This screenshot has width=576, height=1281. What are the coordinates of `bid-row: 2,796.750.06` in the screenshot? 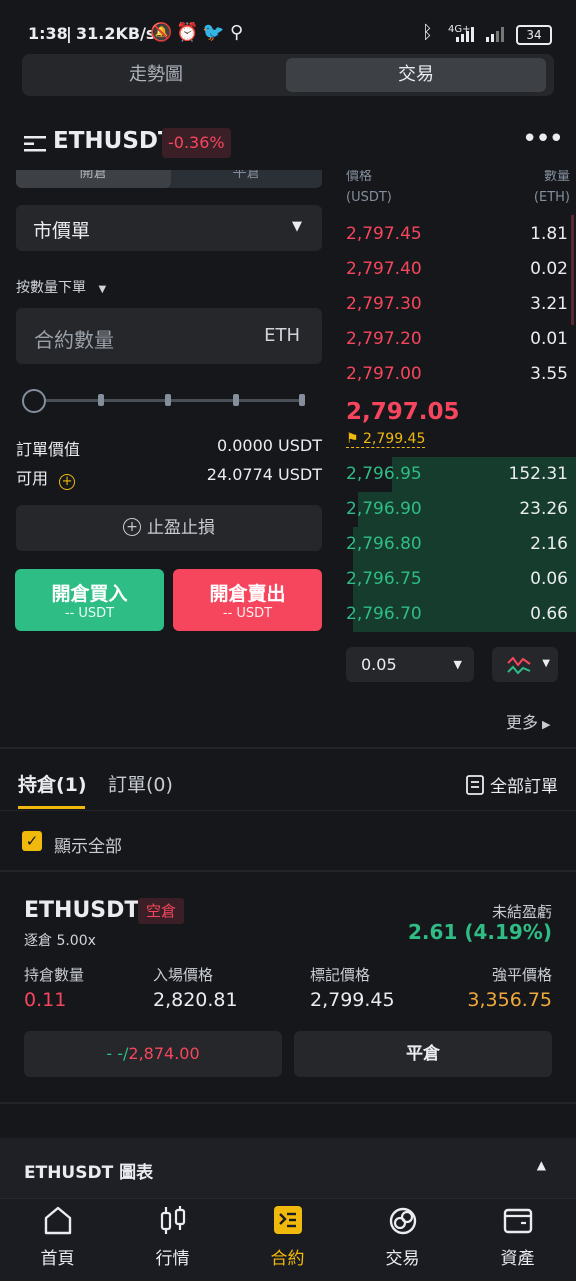 It's located at (459, 579).